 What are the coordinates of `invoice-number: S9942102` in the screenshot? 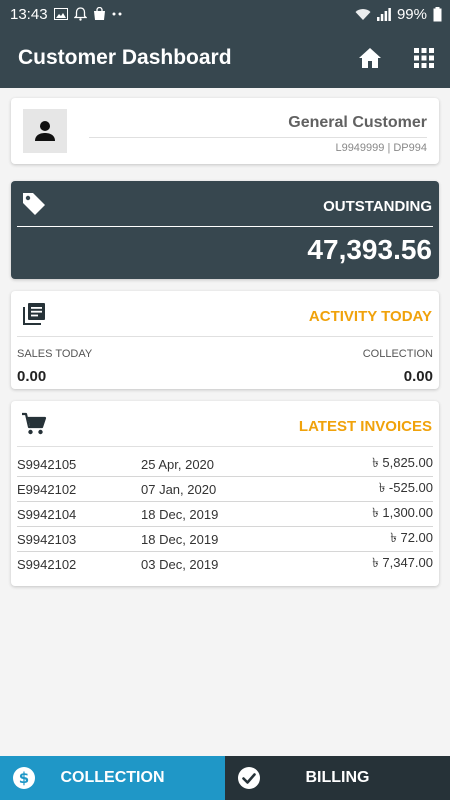 It's located at (47, 564).